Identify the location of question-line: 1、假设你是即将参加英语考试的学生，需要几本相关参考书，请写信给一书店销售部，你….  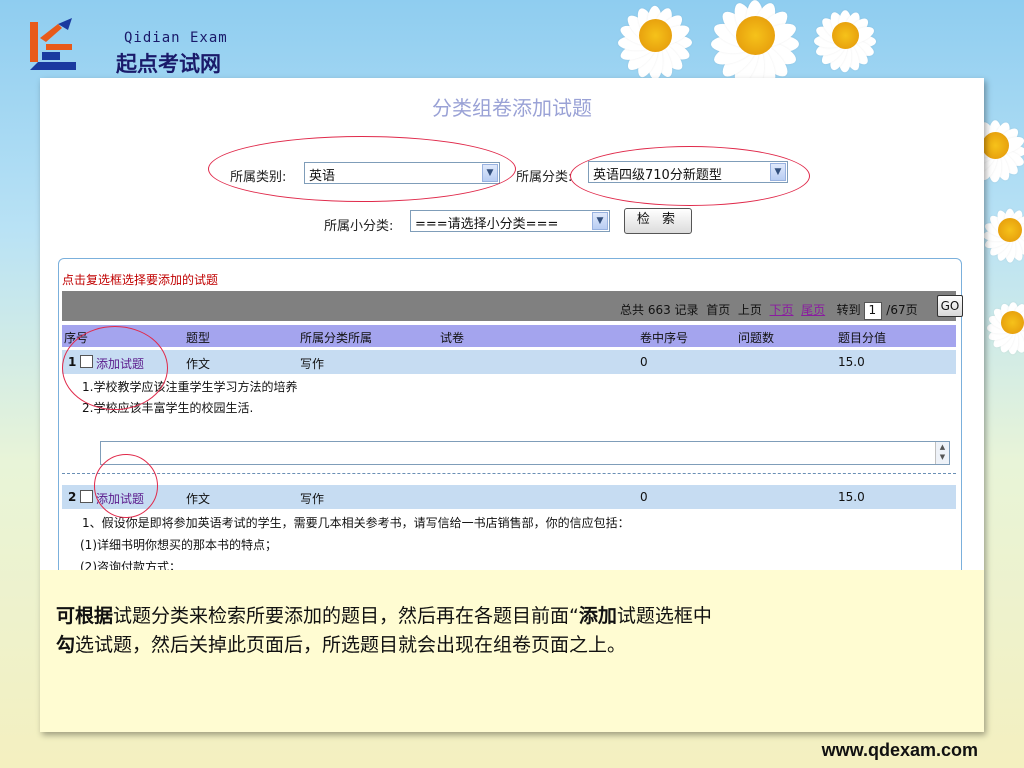
(356, 523).